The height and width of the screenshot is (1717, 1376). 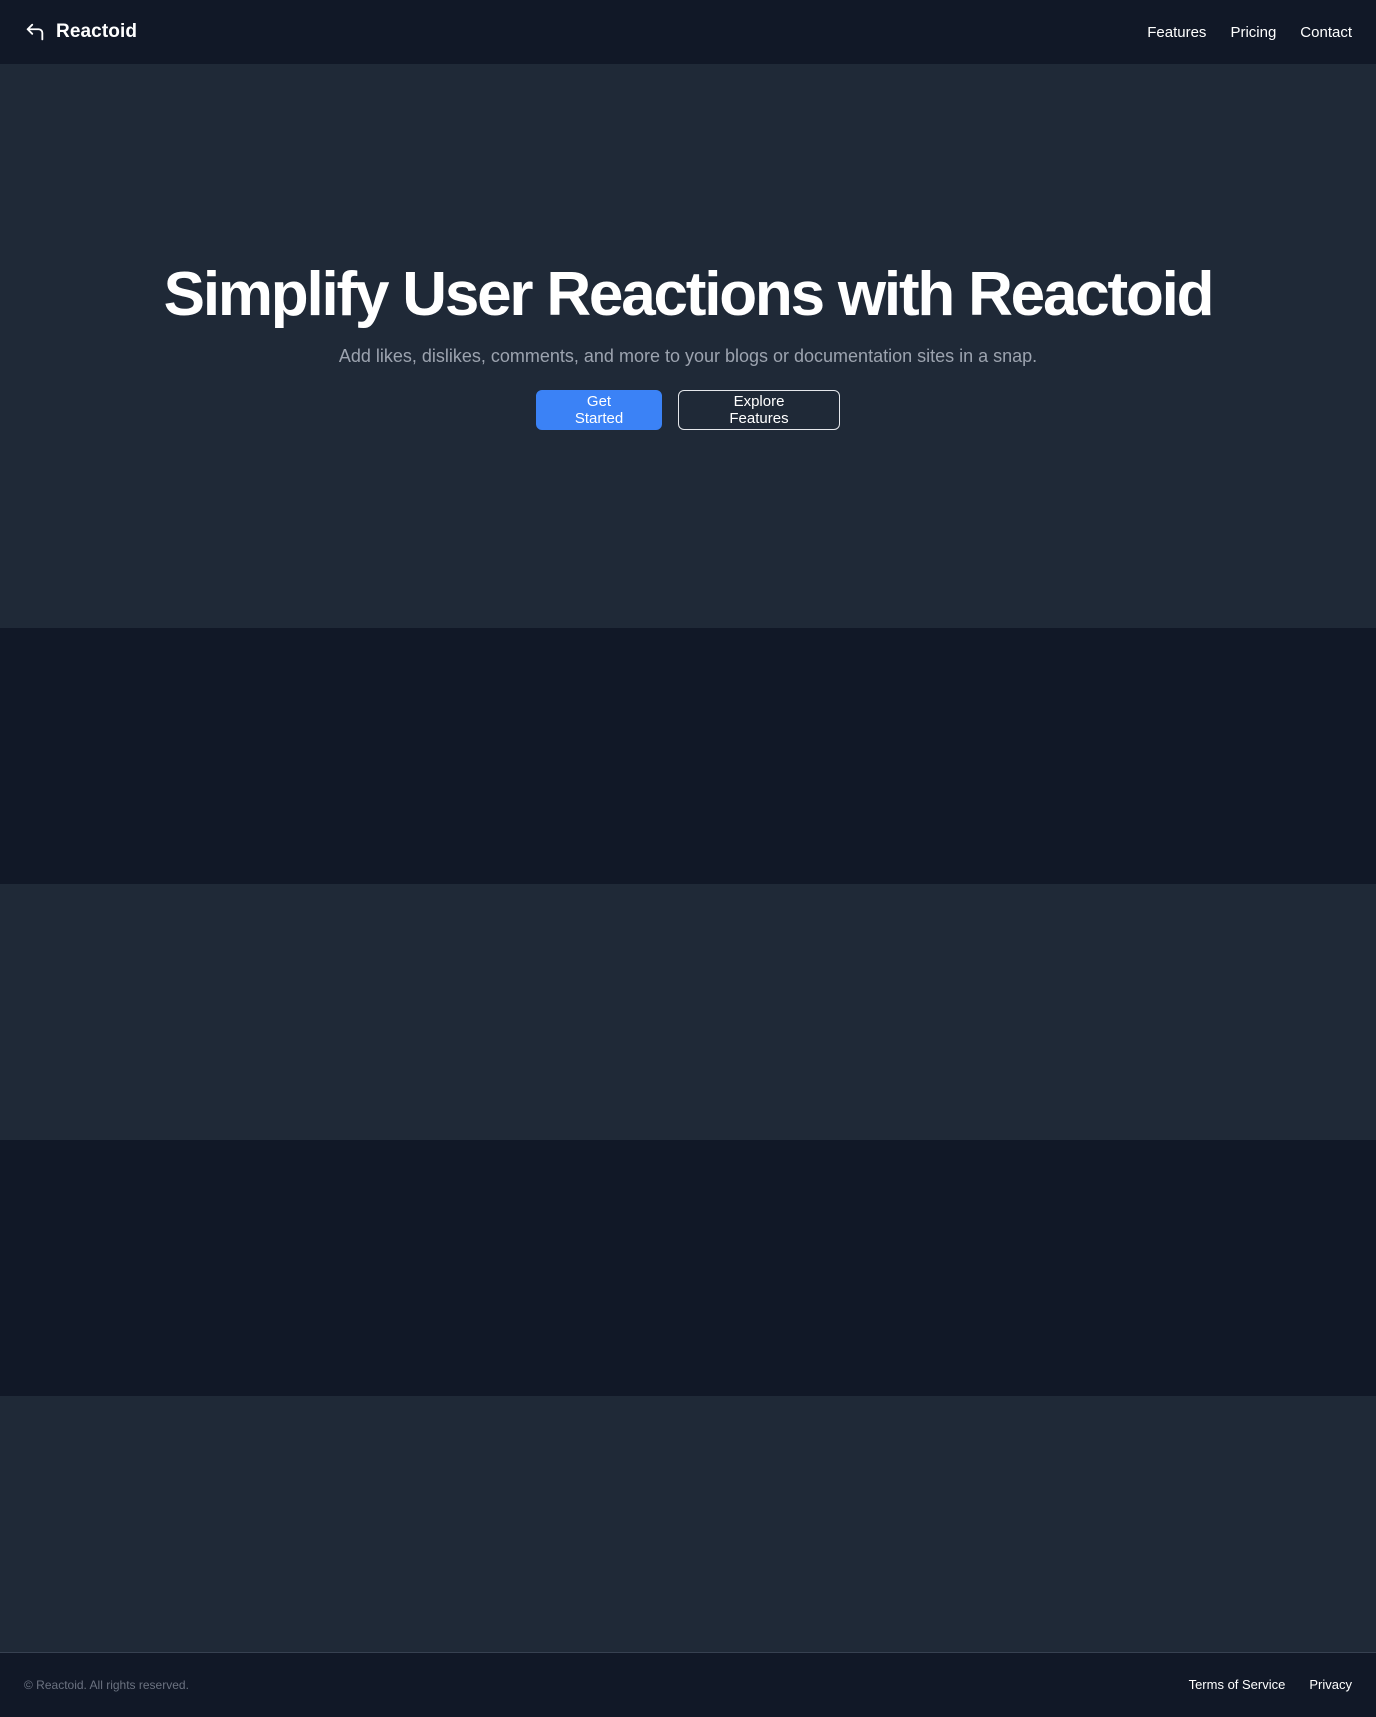 I want to click on main-nav: Features Pricing Contact, so click(x=1249, y=32).